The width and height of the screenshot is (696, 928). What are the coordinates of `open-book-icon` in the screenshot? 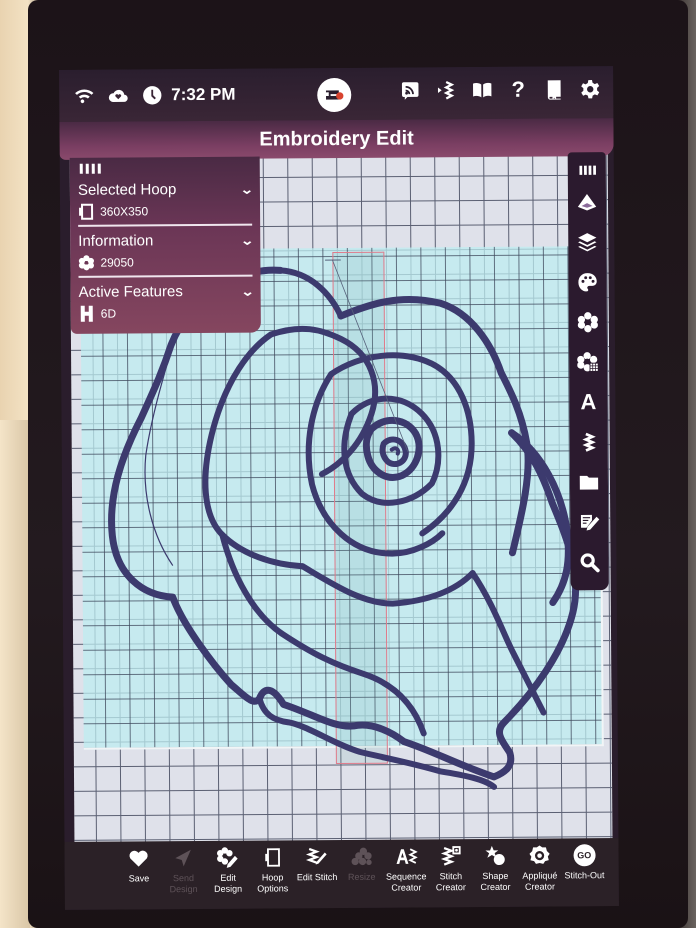 It's located at (482, 90).